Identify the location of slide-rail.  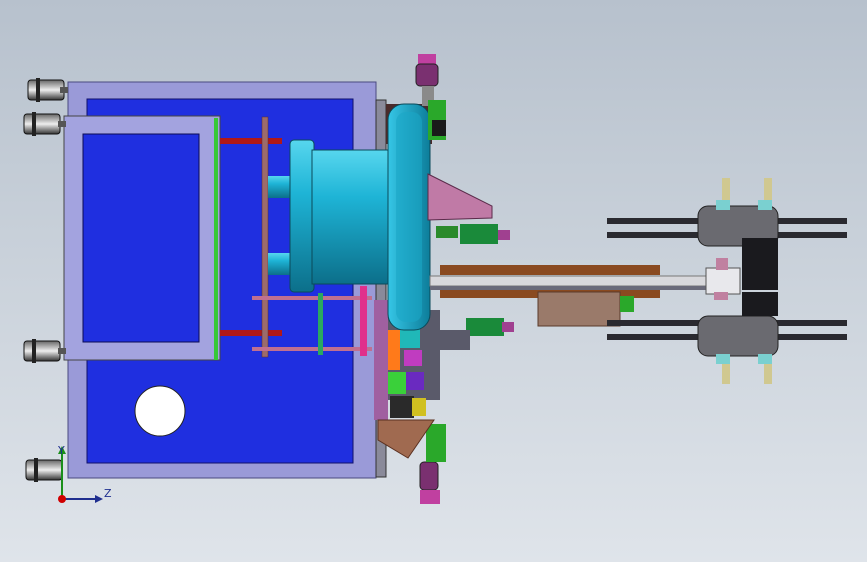
(585, 296).